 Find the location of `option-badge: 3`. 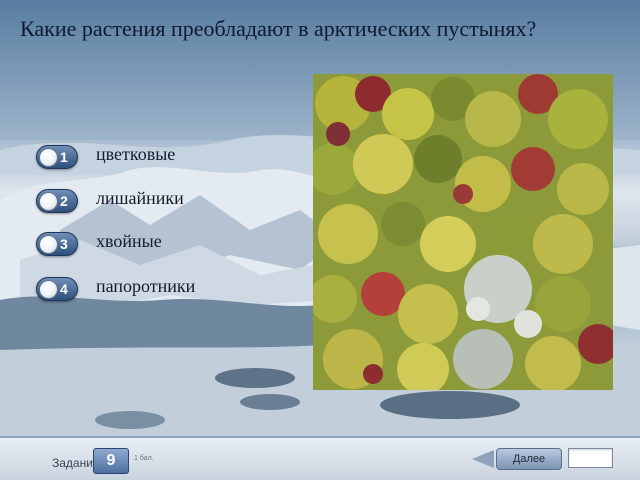

option-badge: 3 is located at coordinates (57, 244).